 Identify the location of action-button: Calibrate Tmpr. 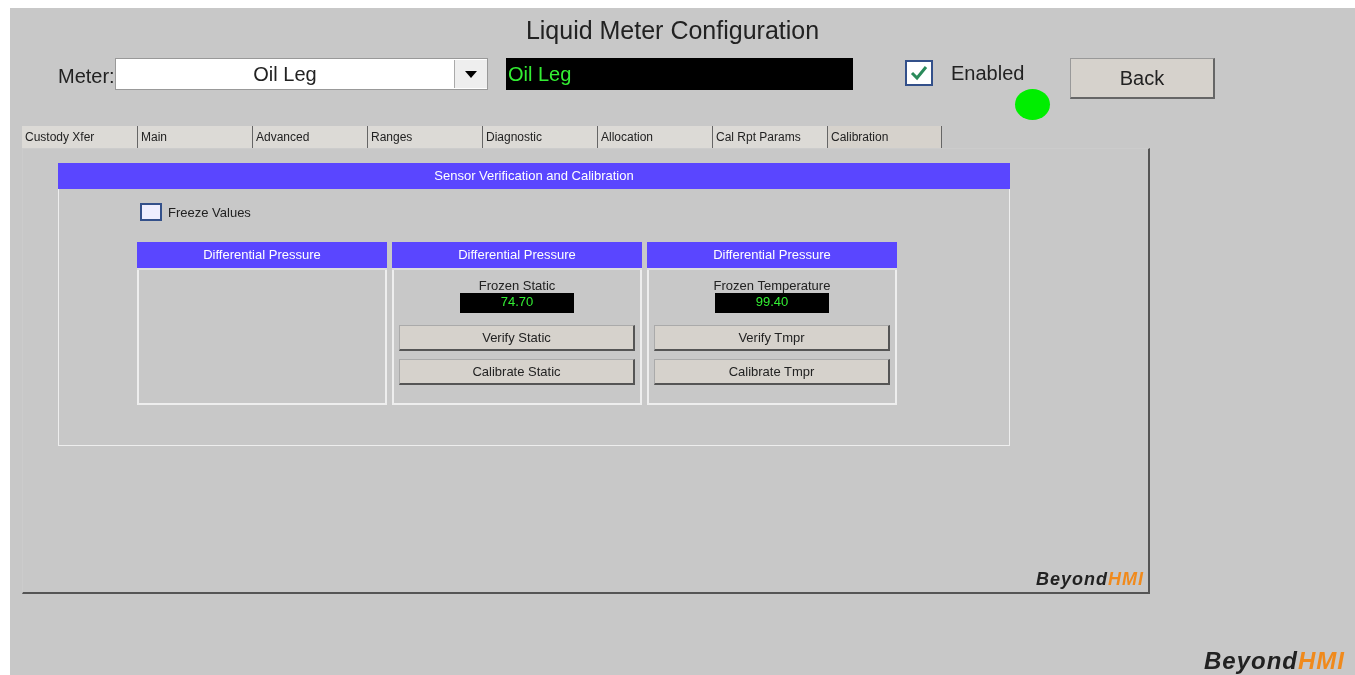
(772, 372).